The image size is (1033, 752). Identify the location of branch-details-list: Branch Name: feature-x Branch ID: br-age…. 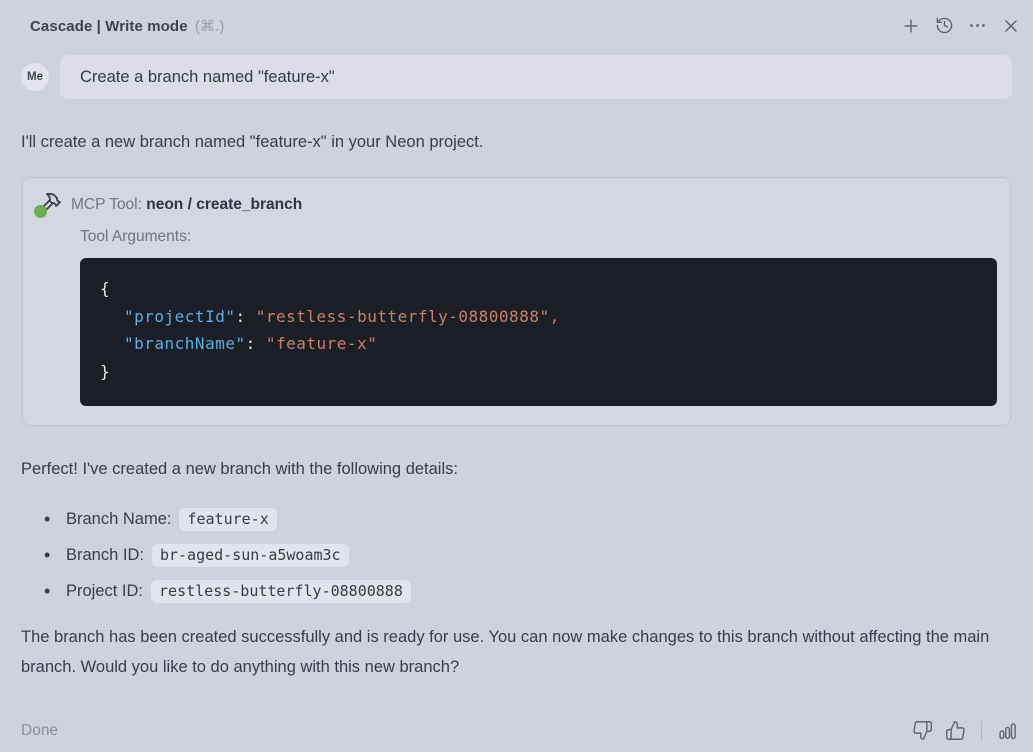
(526, 555).